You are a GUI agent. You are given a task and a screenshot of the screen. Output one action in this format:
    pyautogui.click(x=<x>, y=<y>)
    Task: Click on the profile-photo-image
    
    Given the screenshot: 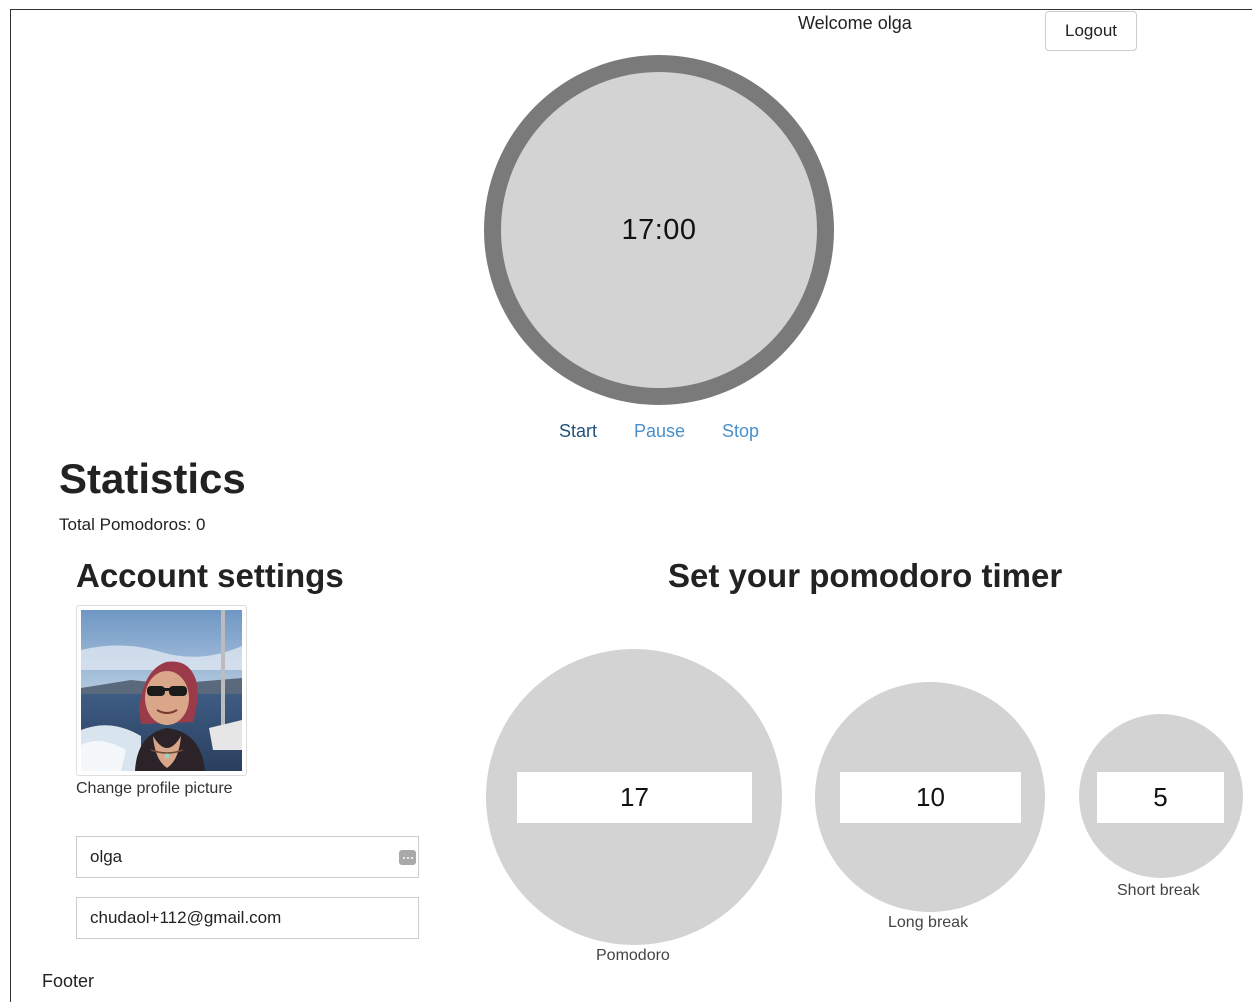 What is the action you would take?
    pyautogui.click(x=161, y=690)
    